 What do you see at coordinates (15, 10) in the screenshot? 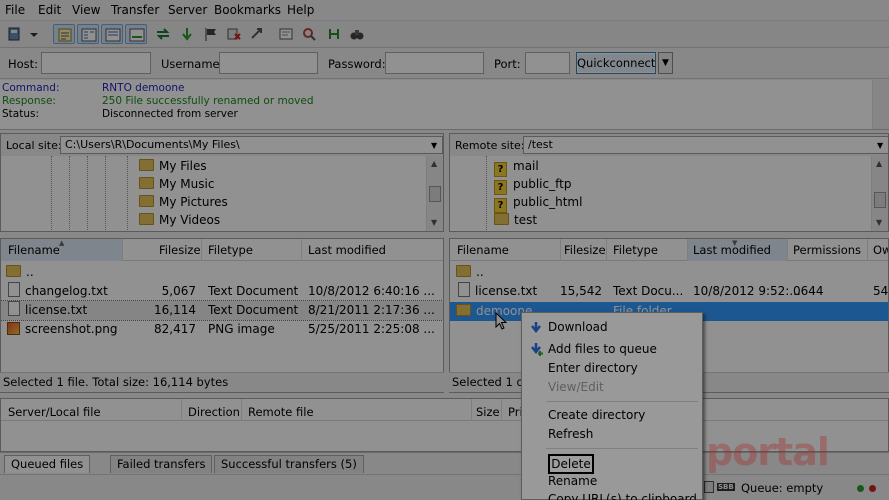
I see `menu-file: File` at bounding box center [15, 10].